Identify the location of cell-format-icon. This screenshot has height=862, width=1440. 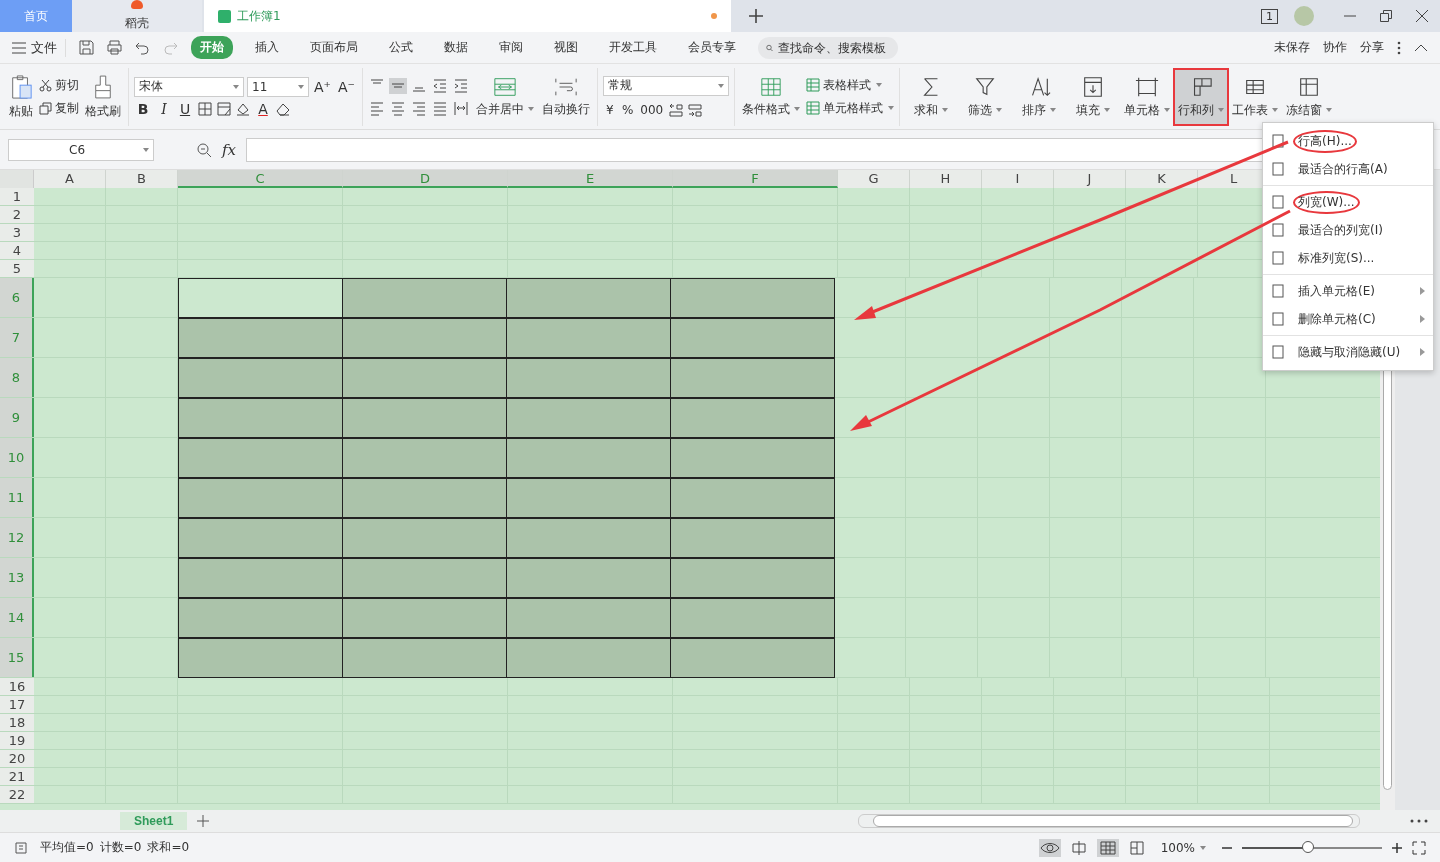
(224, 108).